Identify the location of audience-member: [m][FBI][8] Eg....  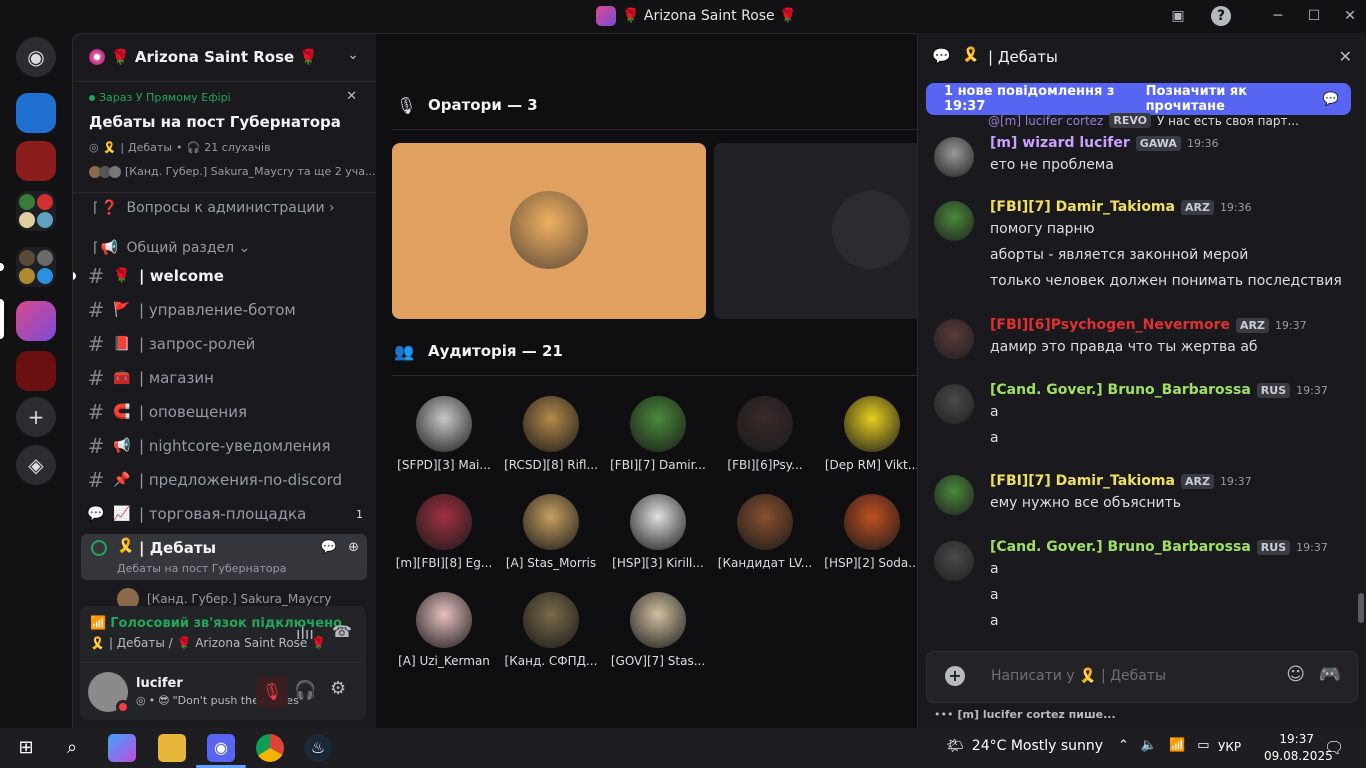
(444, 532).